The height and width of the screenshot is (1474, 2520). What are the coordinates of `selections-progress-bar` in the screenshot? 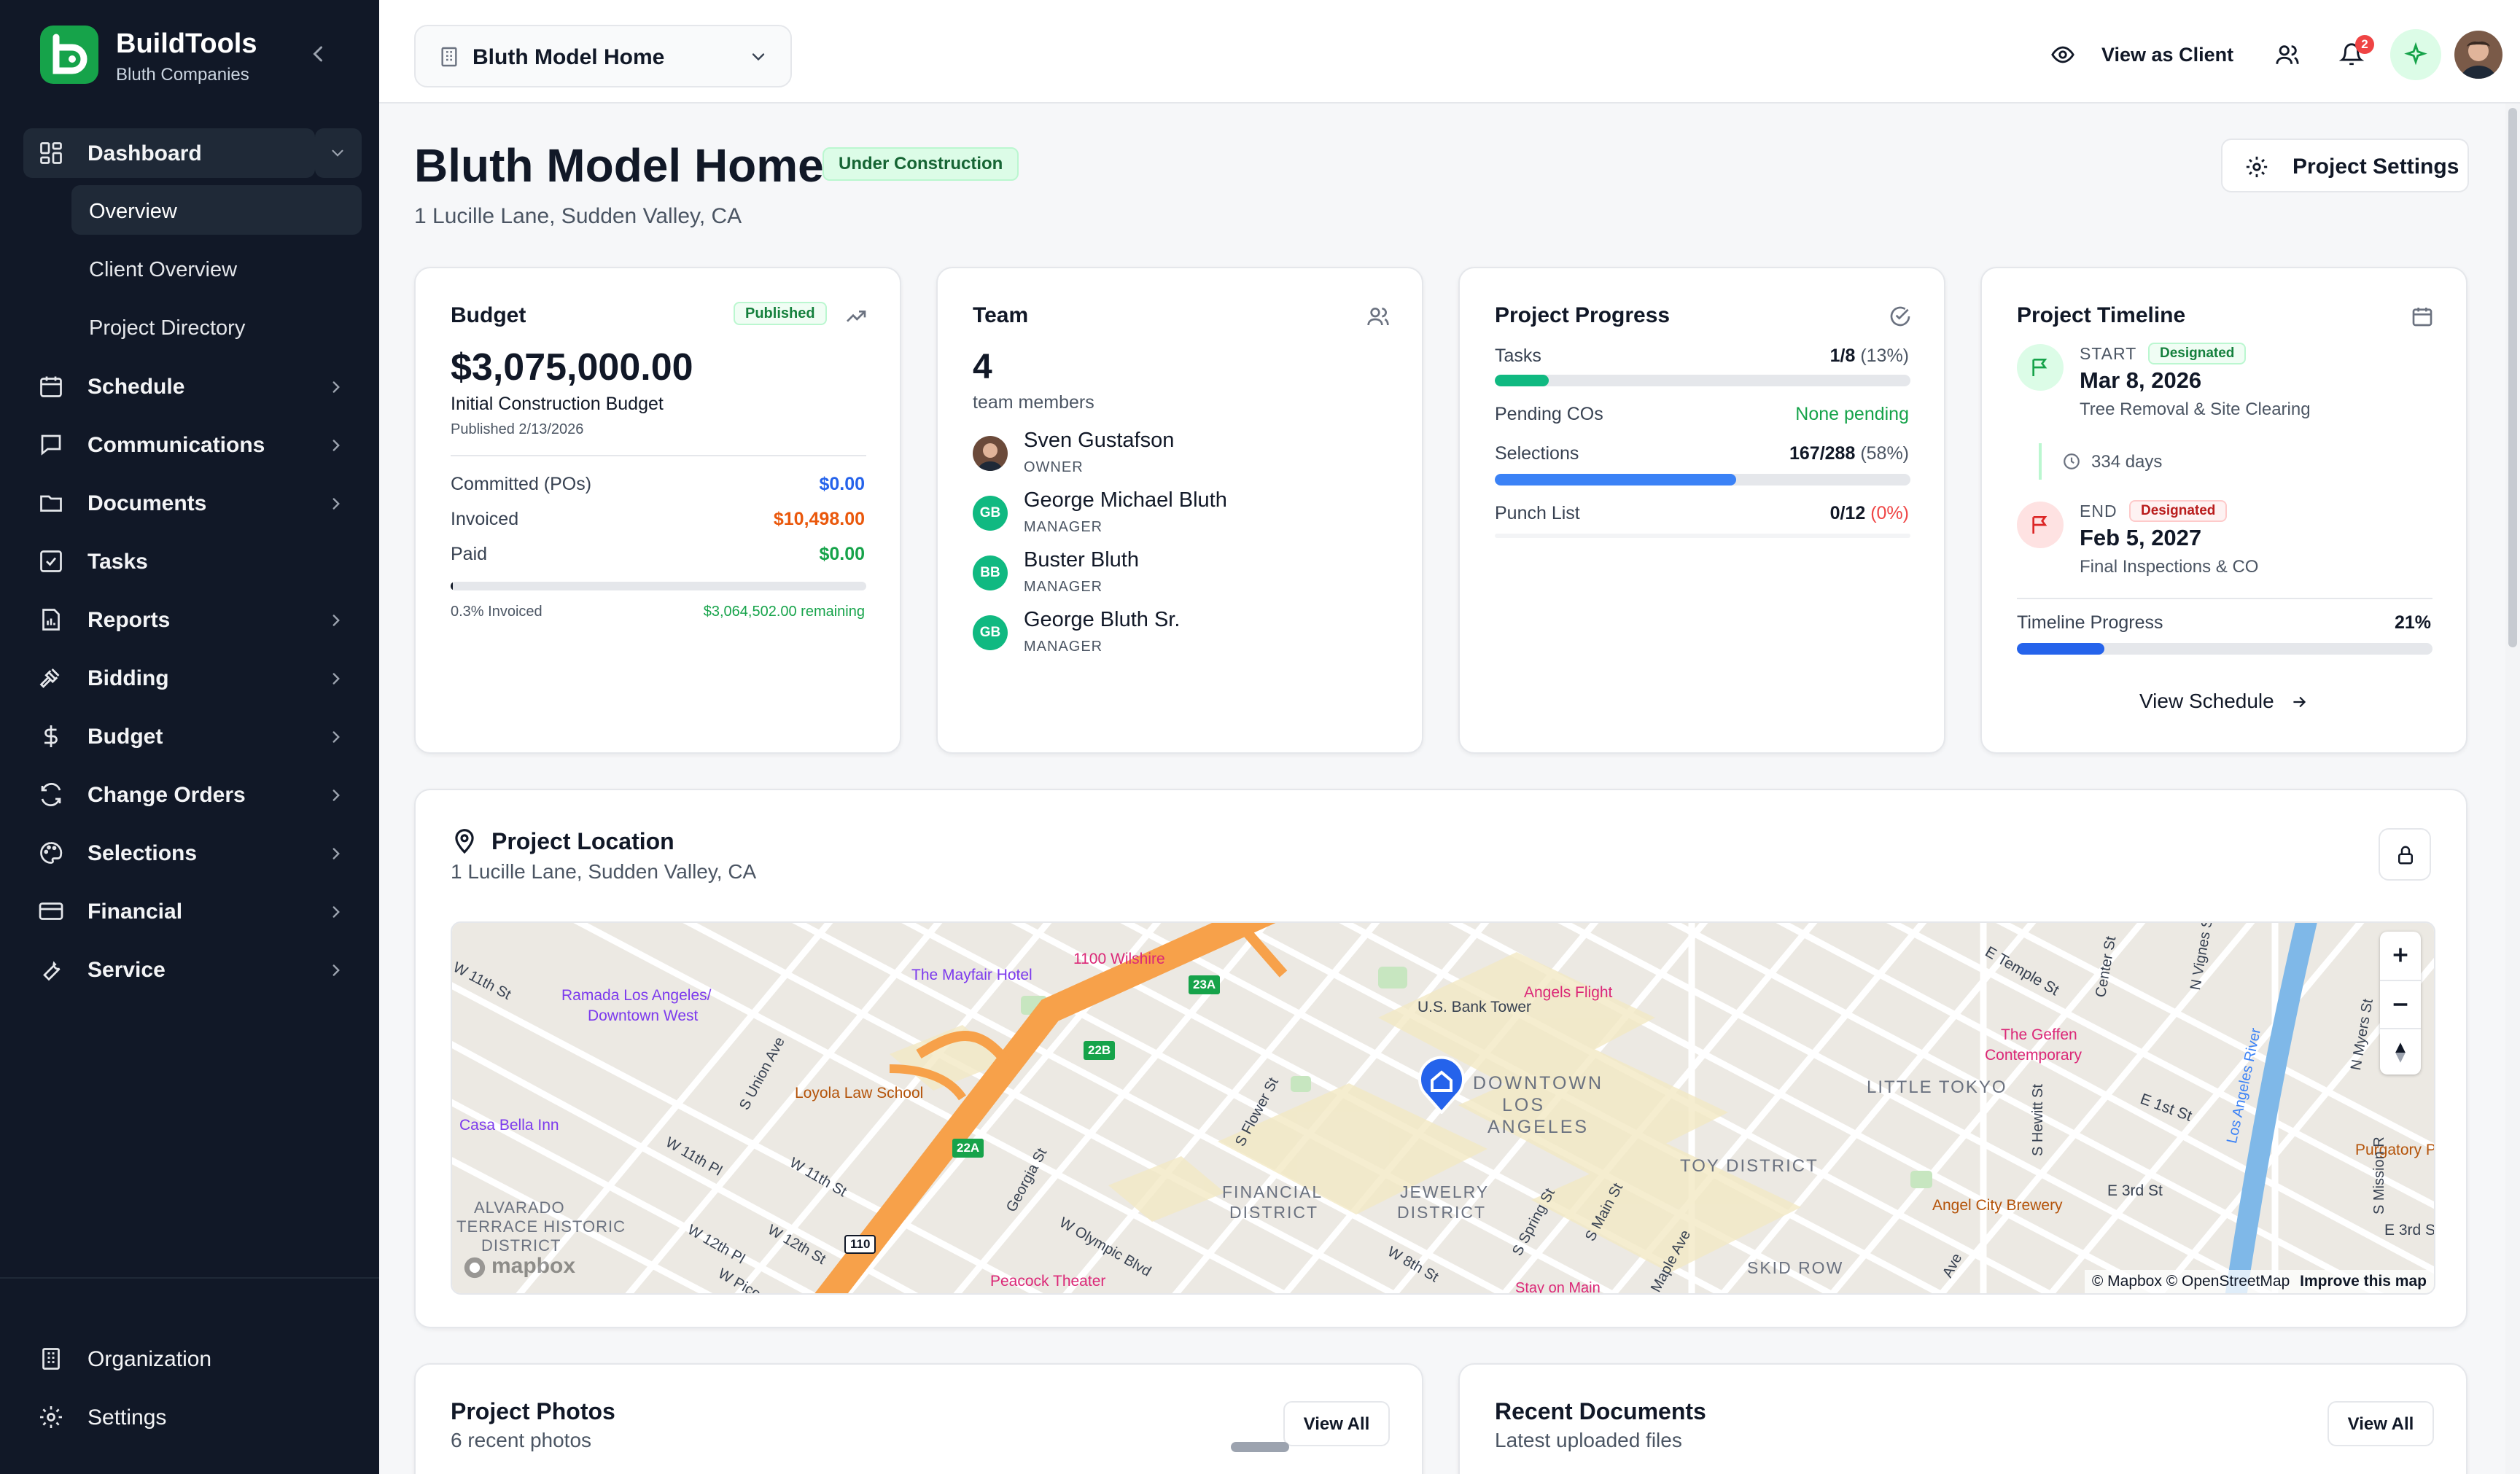 It's located at (1702, 480).